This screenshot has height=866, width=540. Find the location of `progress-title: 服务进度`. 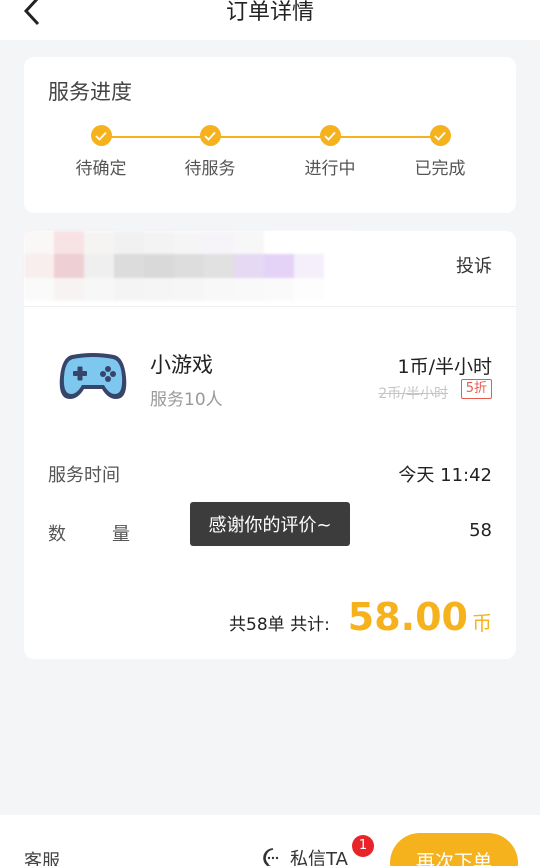

progress-title: 服务进度 is located at coordinates (90, 92).